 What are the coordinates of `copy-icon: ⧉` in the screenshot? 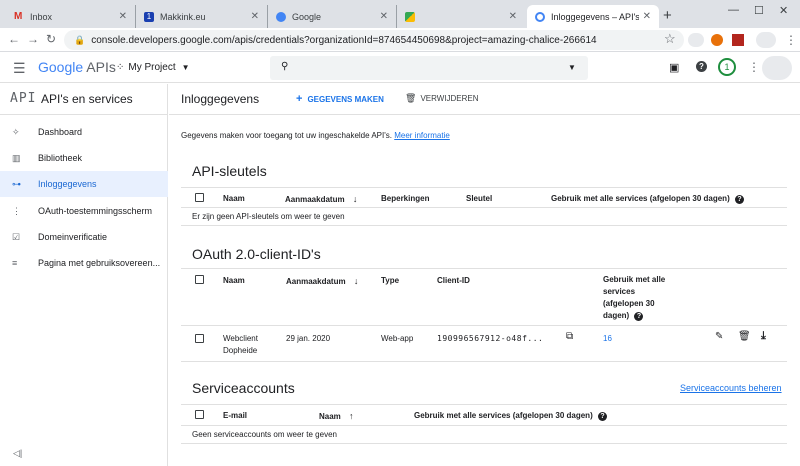 It's located at (569, 336).